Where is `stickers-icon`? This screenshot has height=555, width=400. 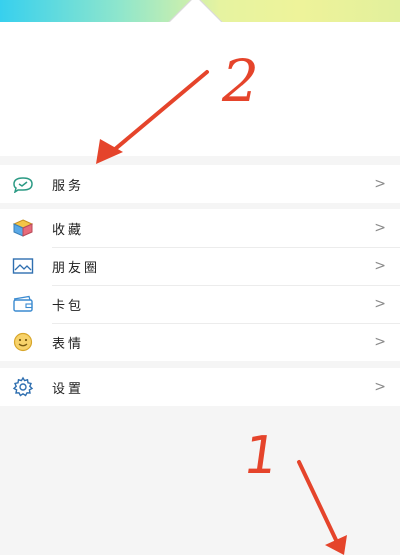 stickers-icon is located at coordinates (23, 342).